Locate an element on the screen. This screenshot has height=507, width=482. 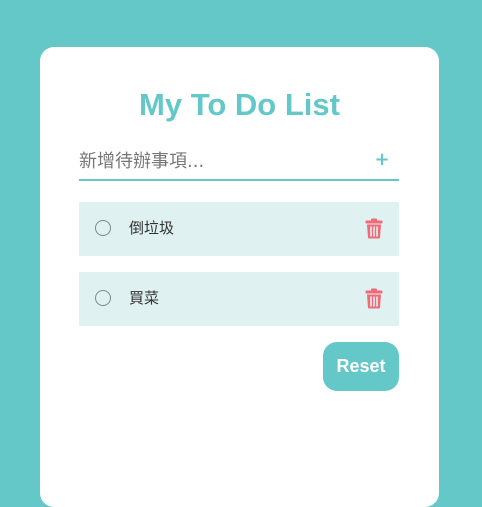
todo-text: 倒垃圾 is located at coordinates (152, 228).